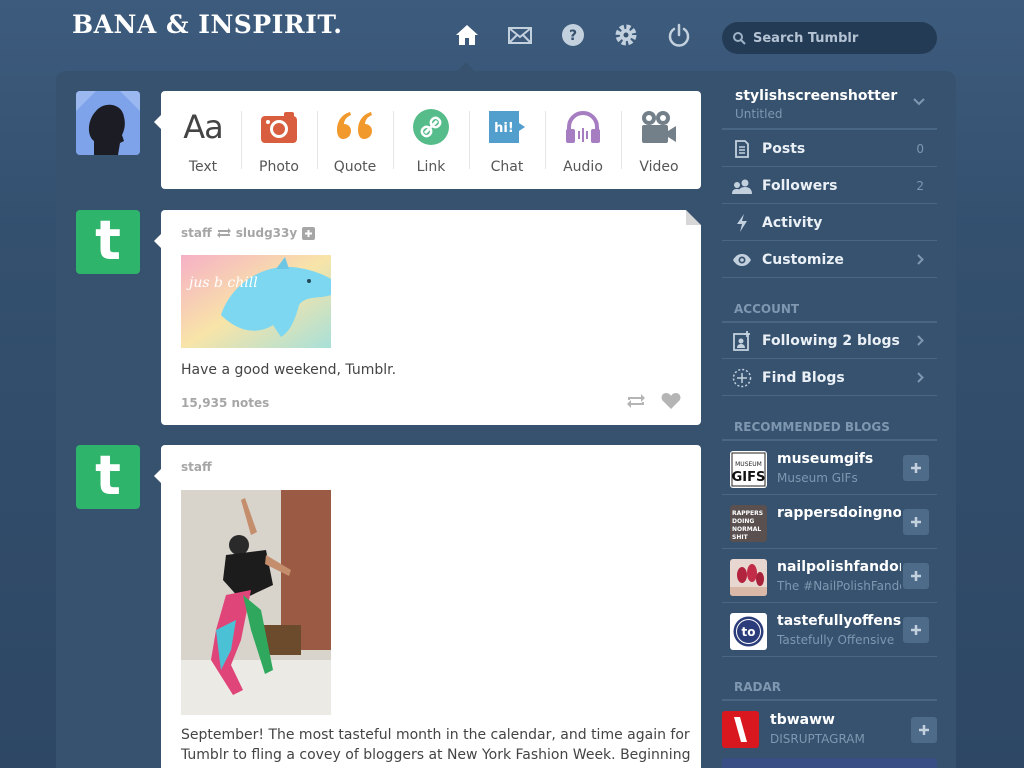 Image resolution: width=1024 pixels, height=768 pixels. I want to click on headphones-icon, so click(583, 127).